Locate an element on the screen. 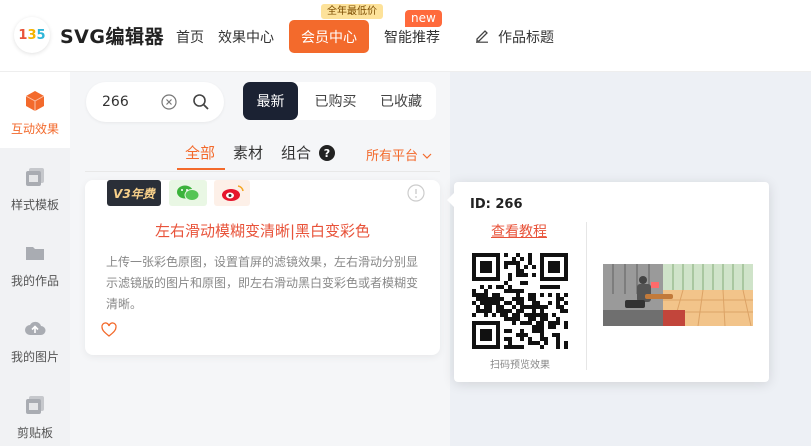  popover-arrow is located at coordinates (450, 200).